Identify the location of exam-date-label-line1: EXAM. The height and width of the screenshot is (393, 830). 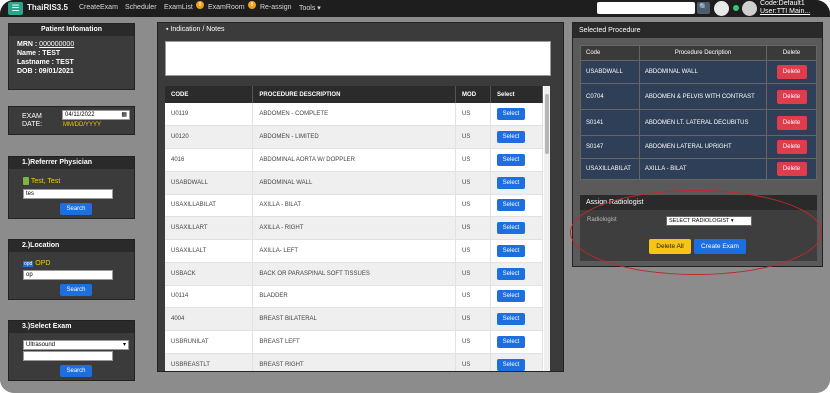
(32, 116).